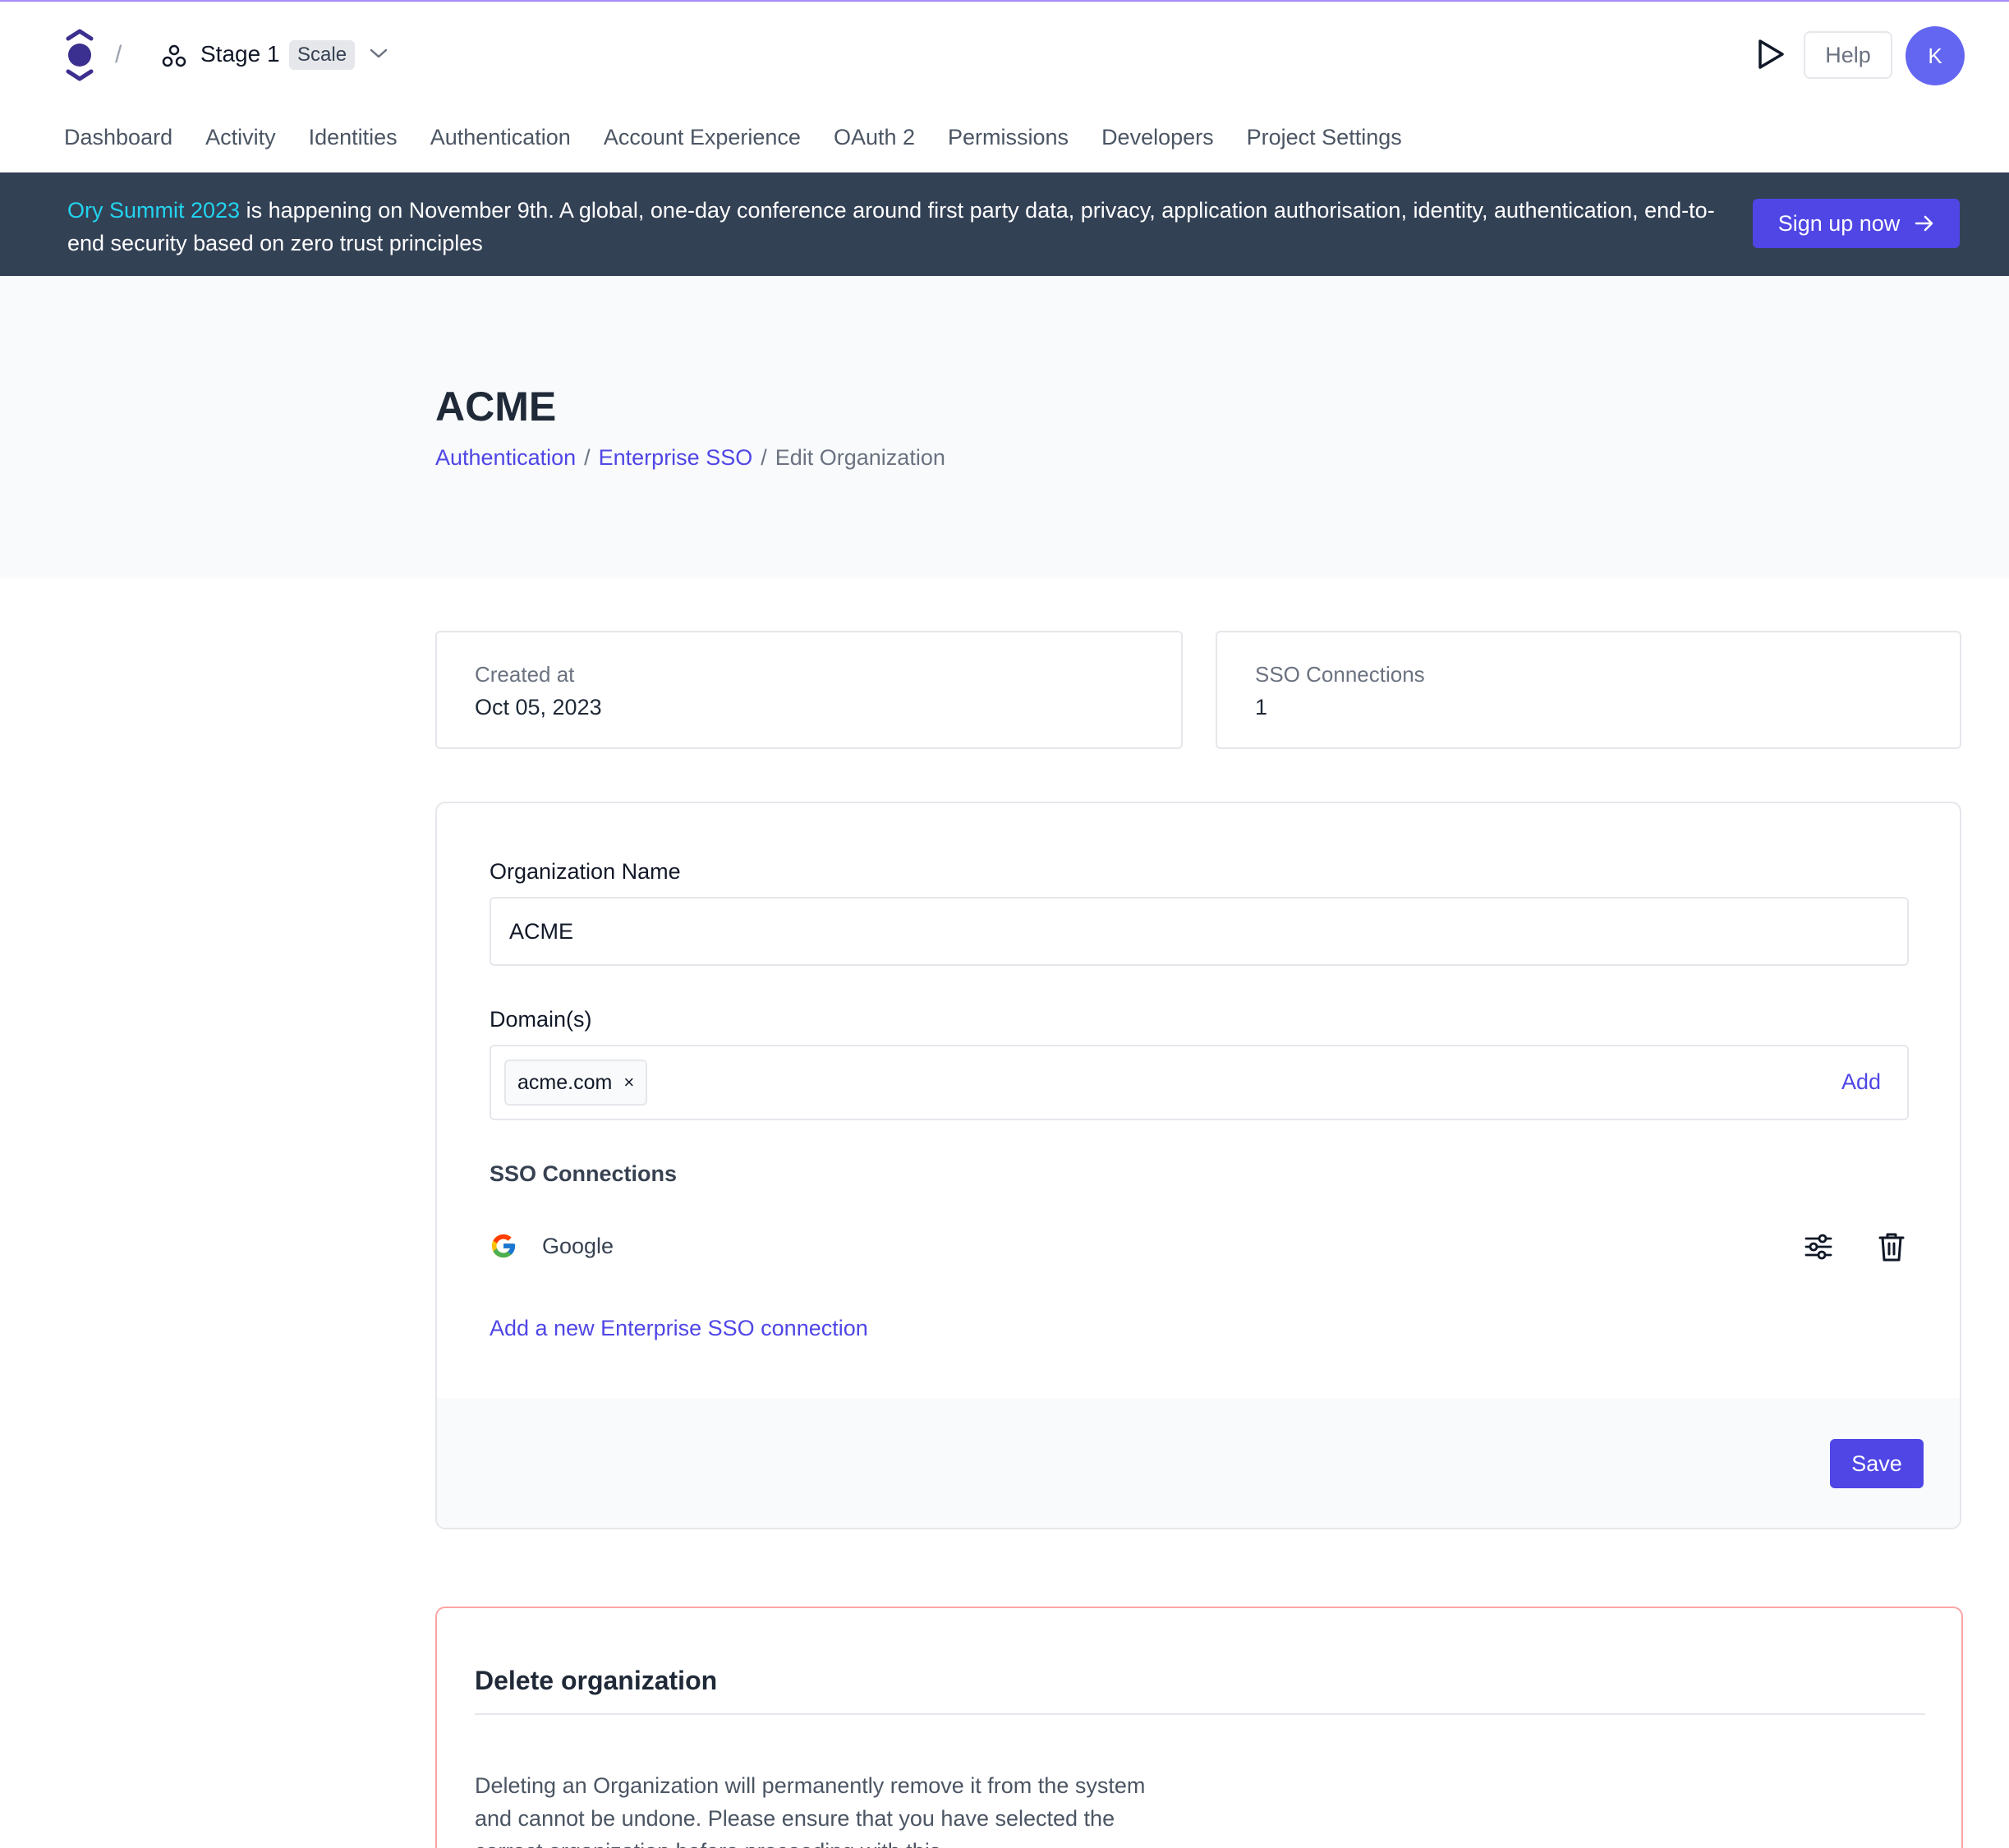 This screenshot has height=1848, width=2009. What do you see at coordinates (1198, 1463) in the screenshot?
I see `form-footer: Save` at bounding box center [1198, 1463].